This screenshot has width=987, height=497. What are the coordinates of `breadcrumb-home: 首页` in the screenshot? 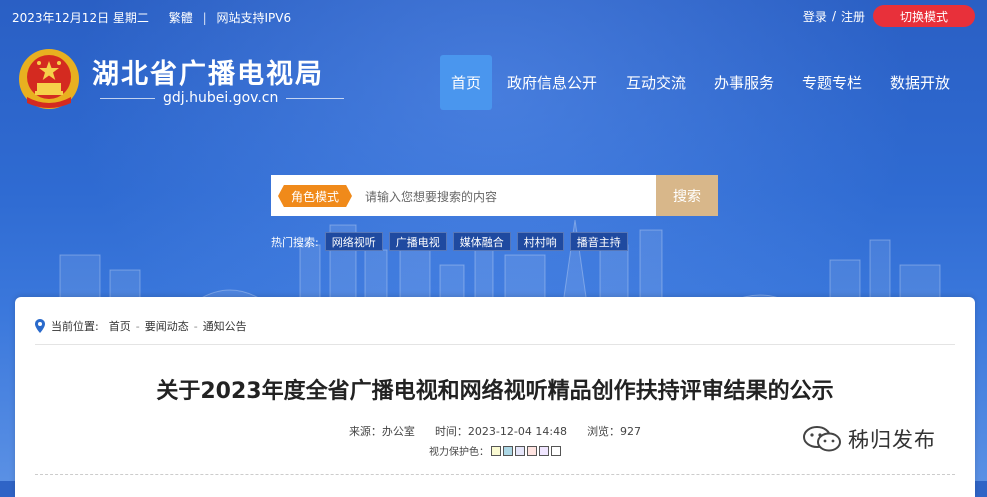 It's located at (120, 326).